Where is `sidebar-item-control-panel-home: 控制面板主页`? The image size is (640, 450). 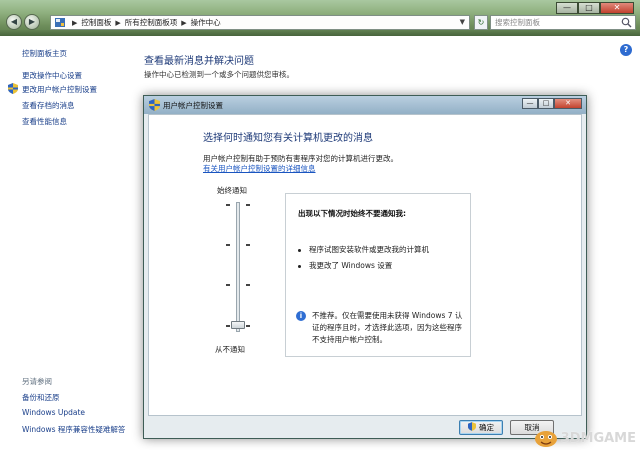
sidebar-item-control-panel-home: 控制面板主页 is located at coordinates (44, 53).